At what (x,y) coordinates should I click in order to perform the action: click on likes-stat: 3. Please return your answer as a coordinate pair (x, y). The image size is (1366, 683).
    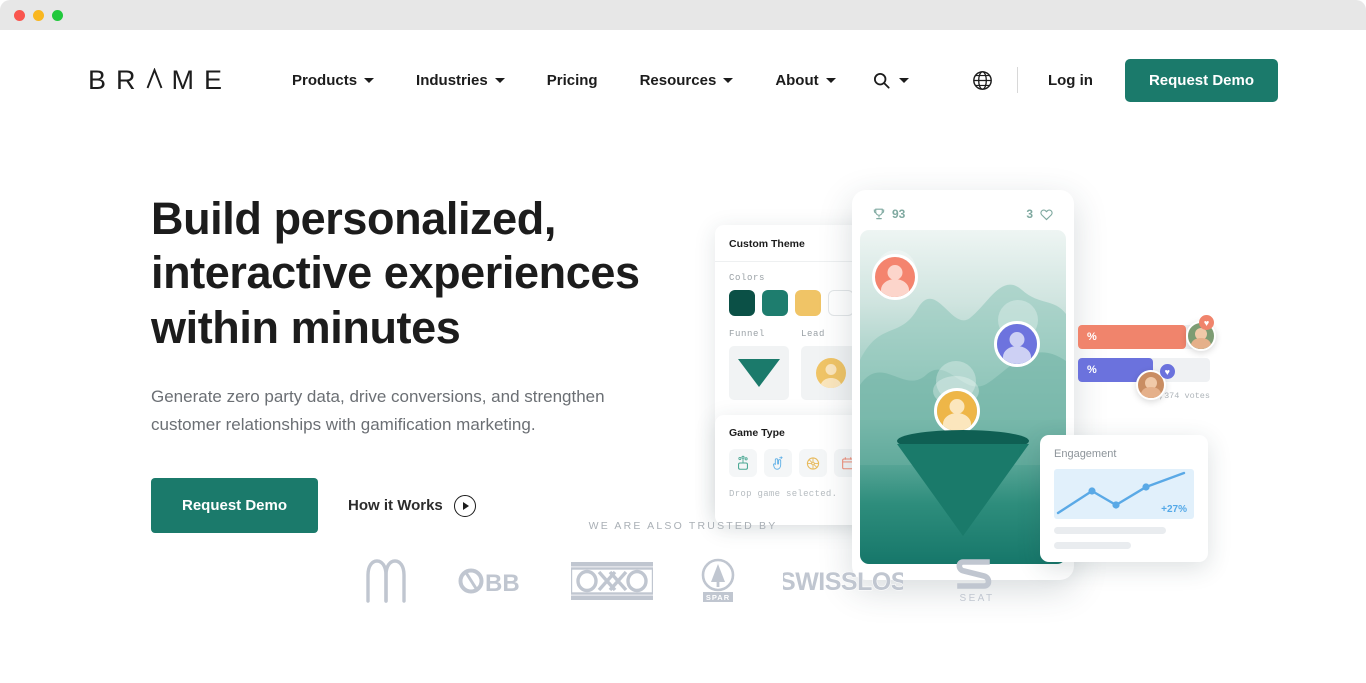
    Looking at the image, I should click on (1040, 214).